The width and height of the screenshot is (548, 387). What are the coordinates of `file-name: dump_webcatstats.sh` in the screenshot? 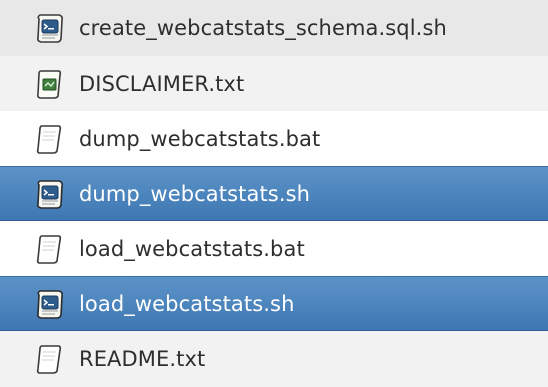 It's located at (195, 193).